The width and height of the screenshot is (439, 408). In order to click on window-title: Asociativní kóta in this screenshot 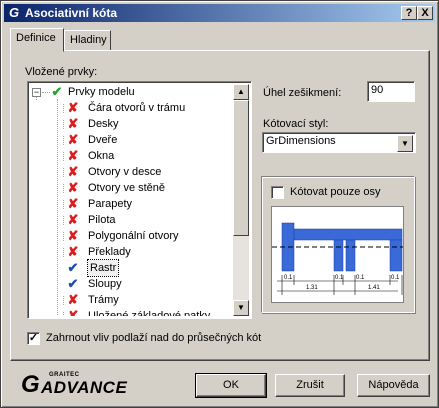, I will do `click(71, 13)`.